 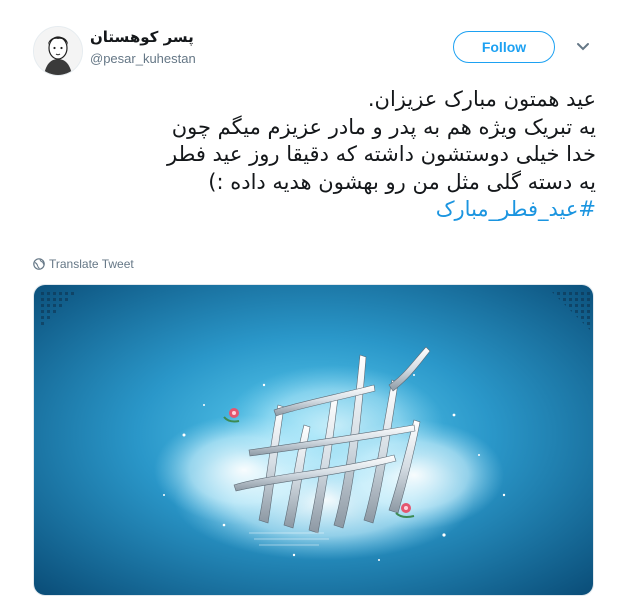 I want to click on display-name: پسر کوهستان, so click(x=142, y=37).